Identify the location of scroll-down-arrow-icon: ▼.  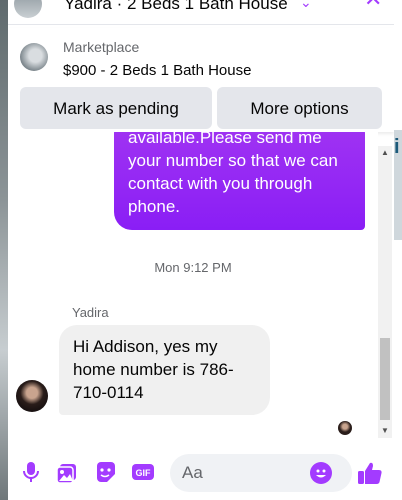
(385, 431).